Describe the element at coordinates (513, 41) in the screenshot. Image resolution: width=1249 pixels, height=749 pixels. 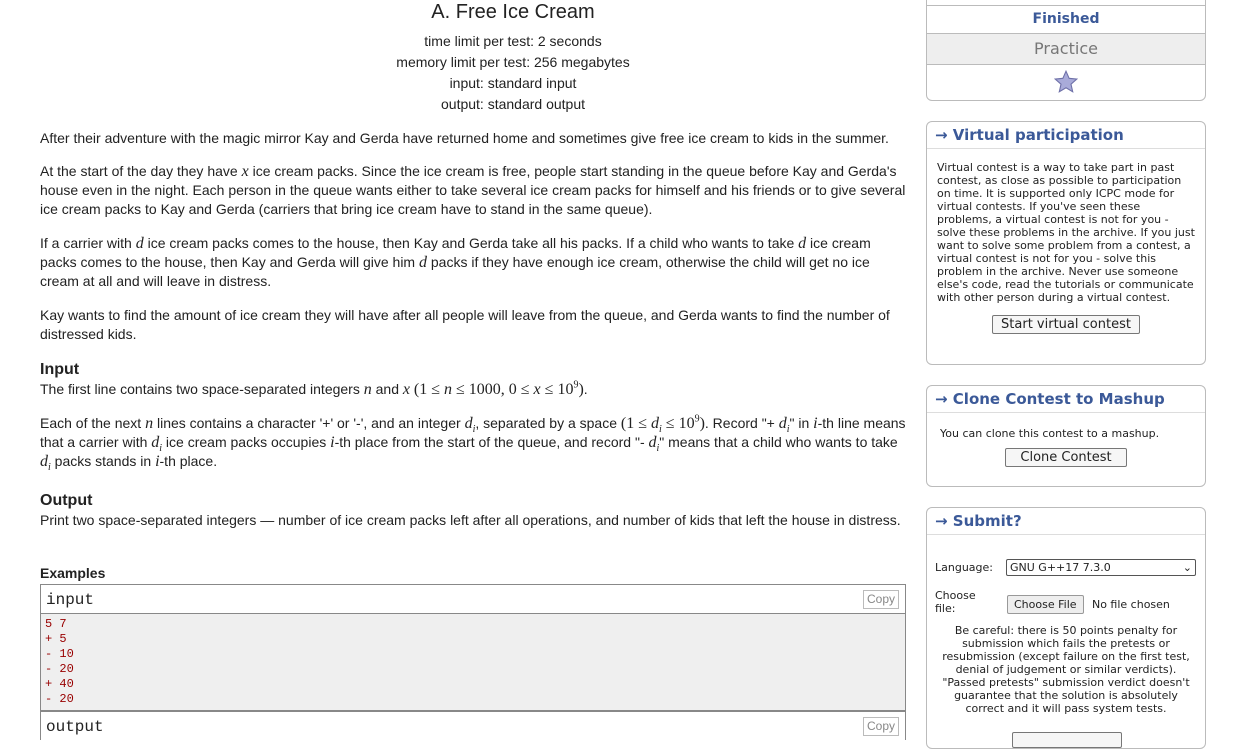
I see `time-limit: time limit per test: 2 seconds` at that location.